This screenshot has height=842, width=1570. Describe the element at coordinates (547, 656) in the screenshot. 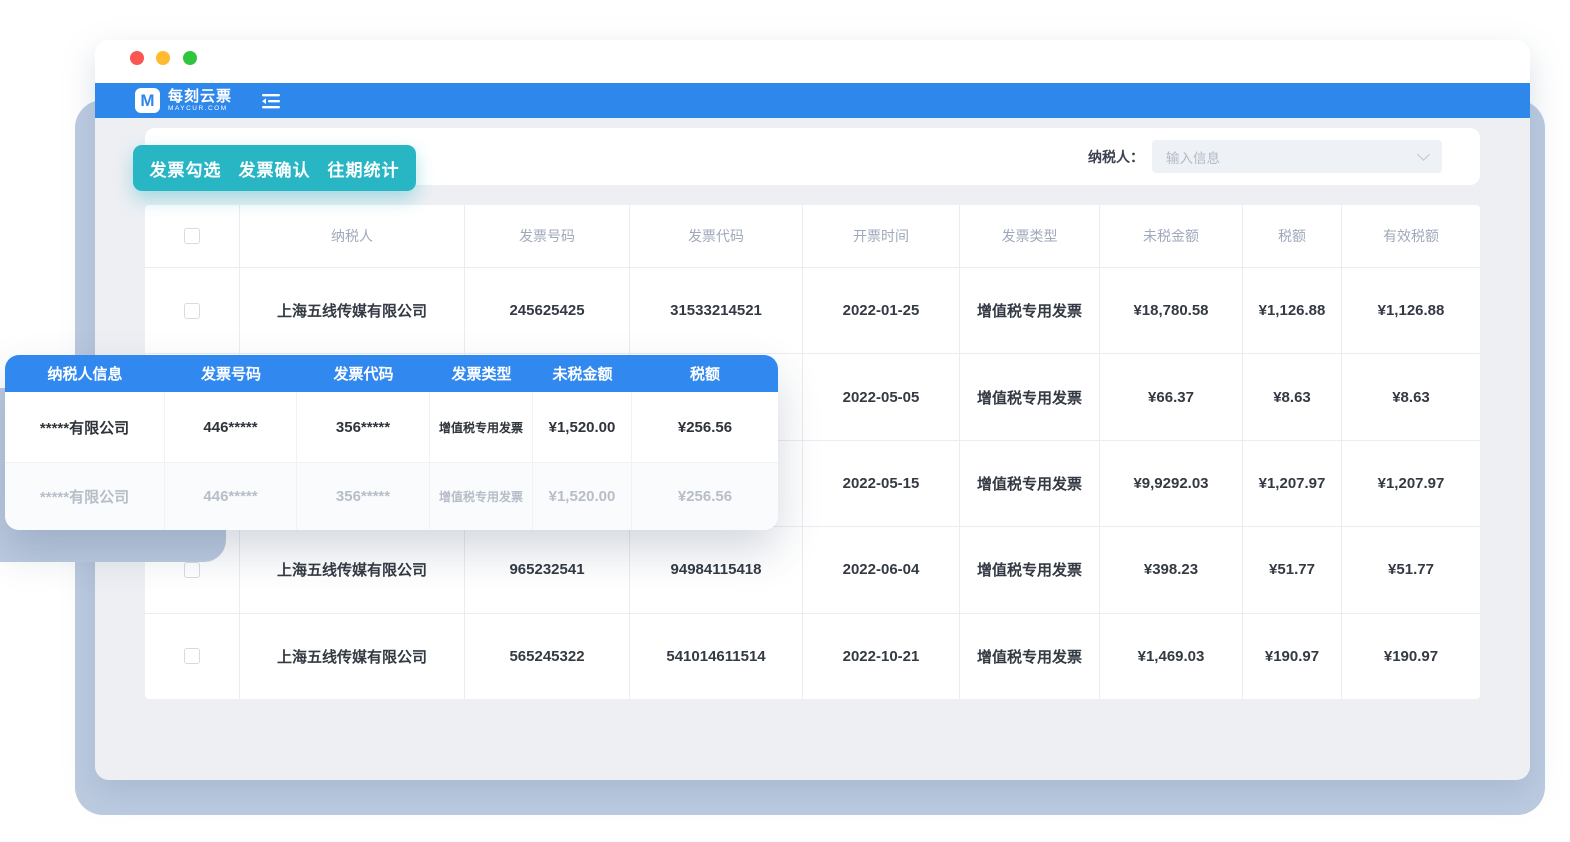

I see `cell-invoice-no: 565245322` at that location.